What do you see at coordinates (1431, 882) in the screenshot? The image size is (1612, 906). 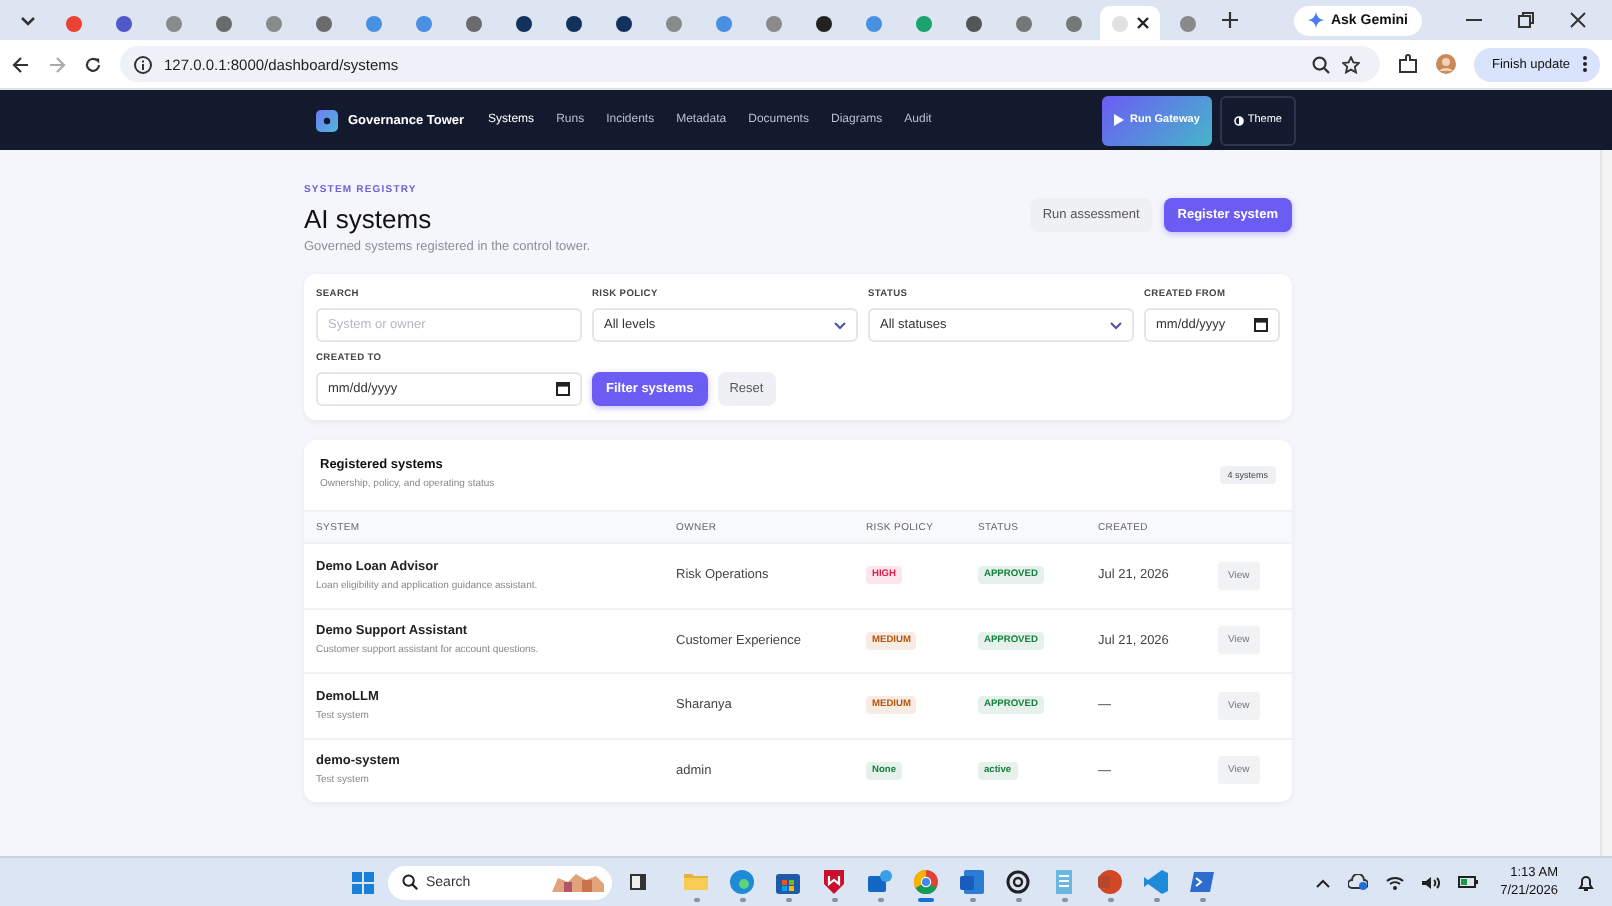 I see `volume-icon` at bounding box center [1431, 882].